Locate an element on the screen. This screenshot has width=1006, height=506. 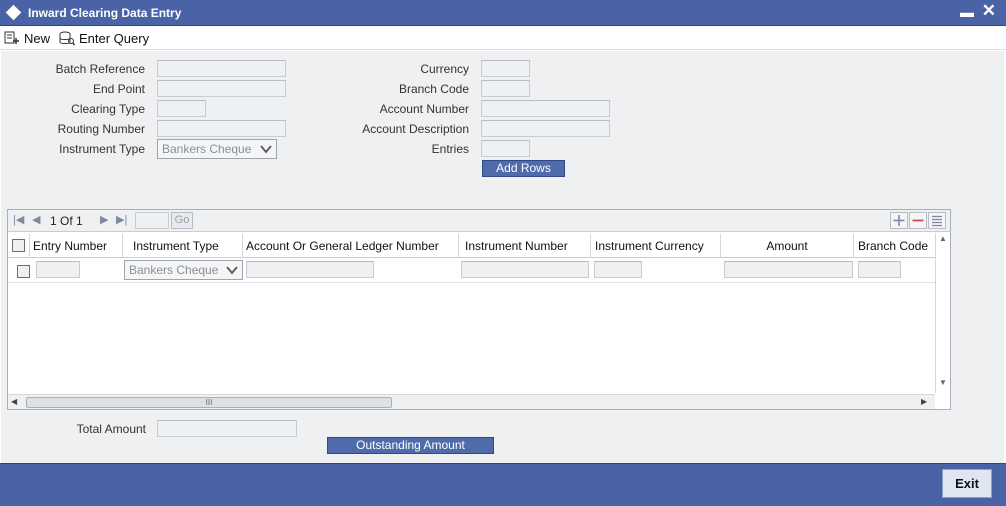
clearing-type-label: Clearing Type is located at coordinates (108, 109).